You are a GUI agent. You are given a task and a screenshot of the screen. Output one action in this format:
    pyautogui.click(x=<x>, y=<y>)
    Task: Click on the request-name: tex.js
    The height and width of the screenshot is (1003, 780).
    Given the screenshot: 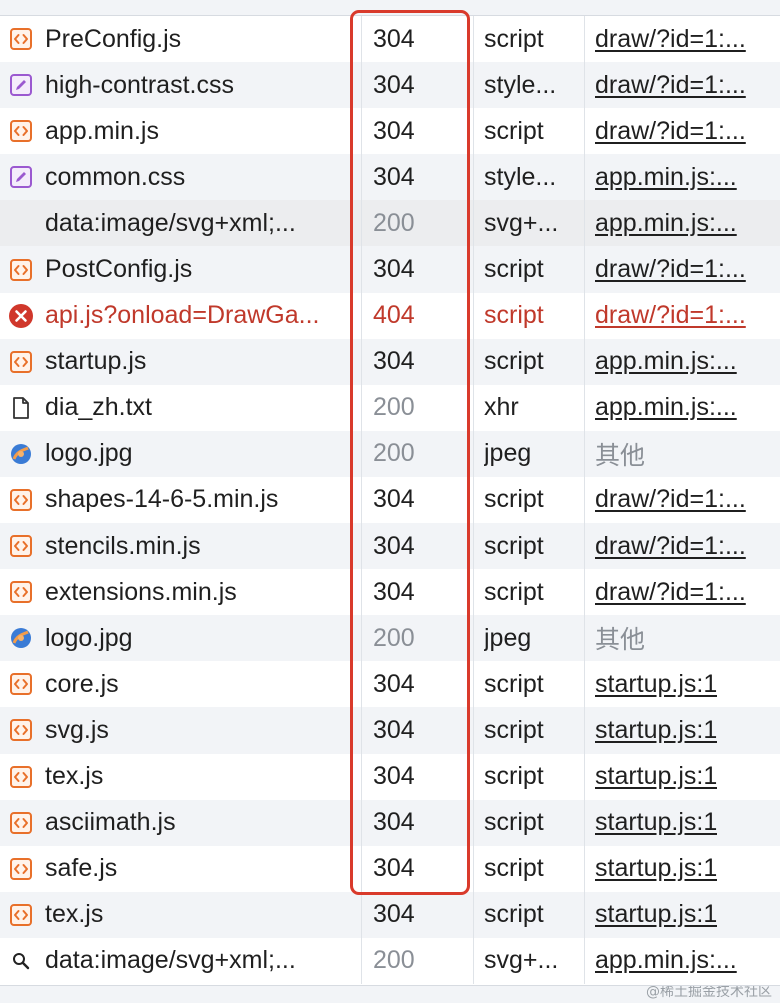 What is the action you would take?
    pyautogui.click(x=74, y=776)
    